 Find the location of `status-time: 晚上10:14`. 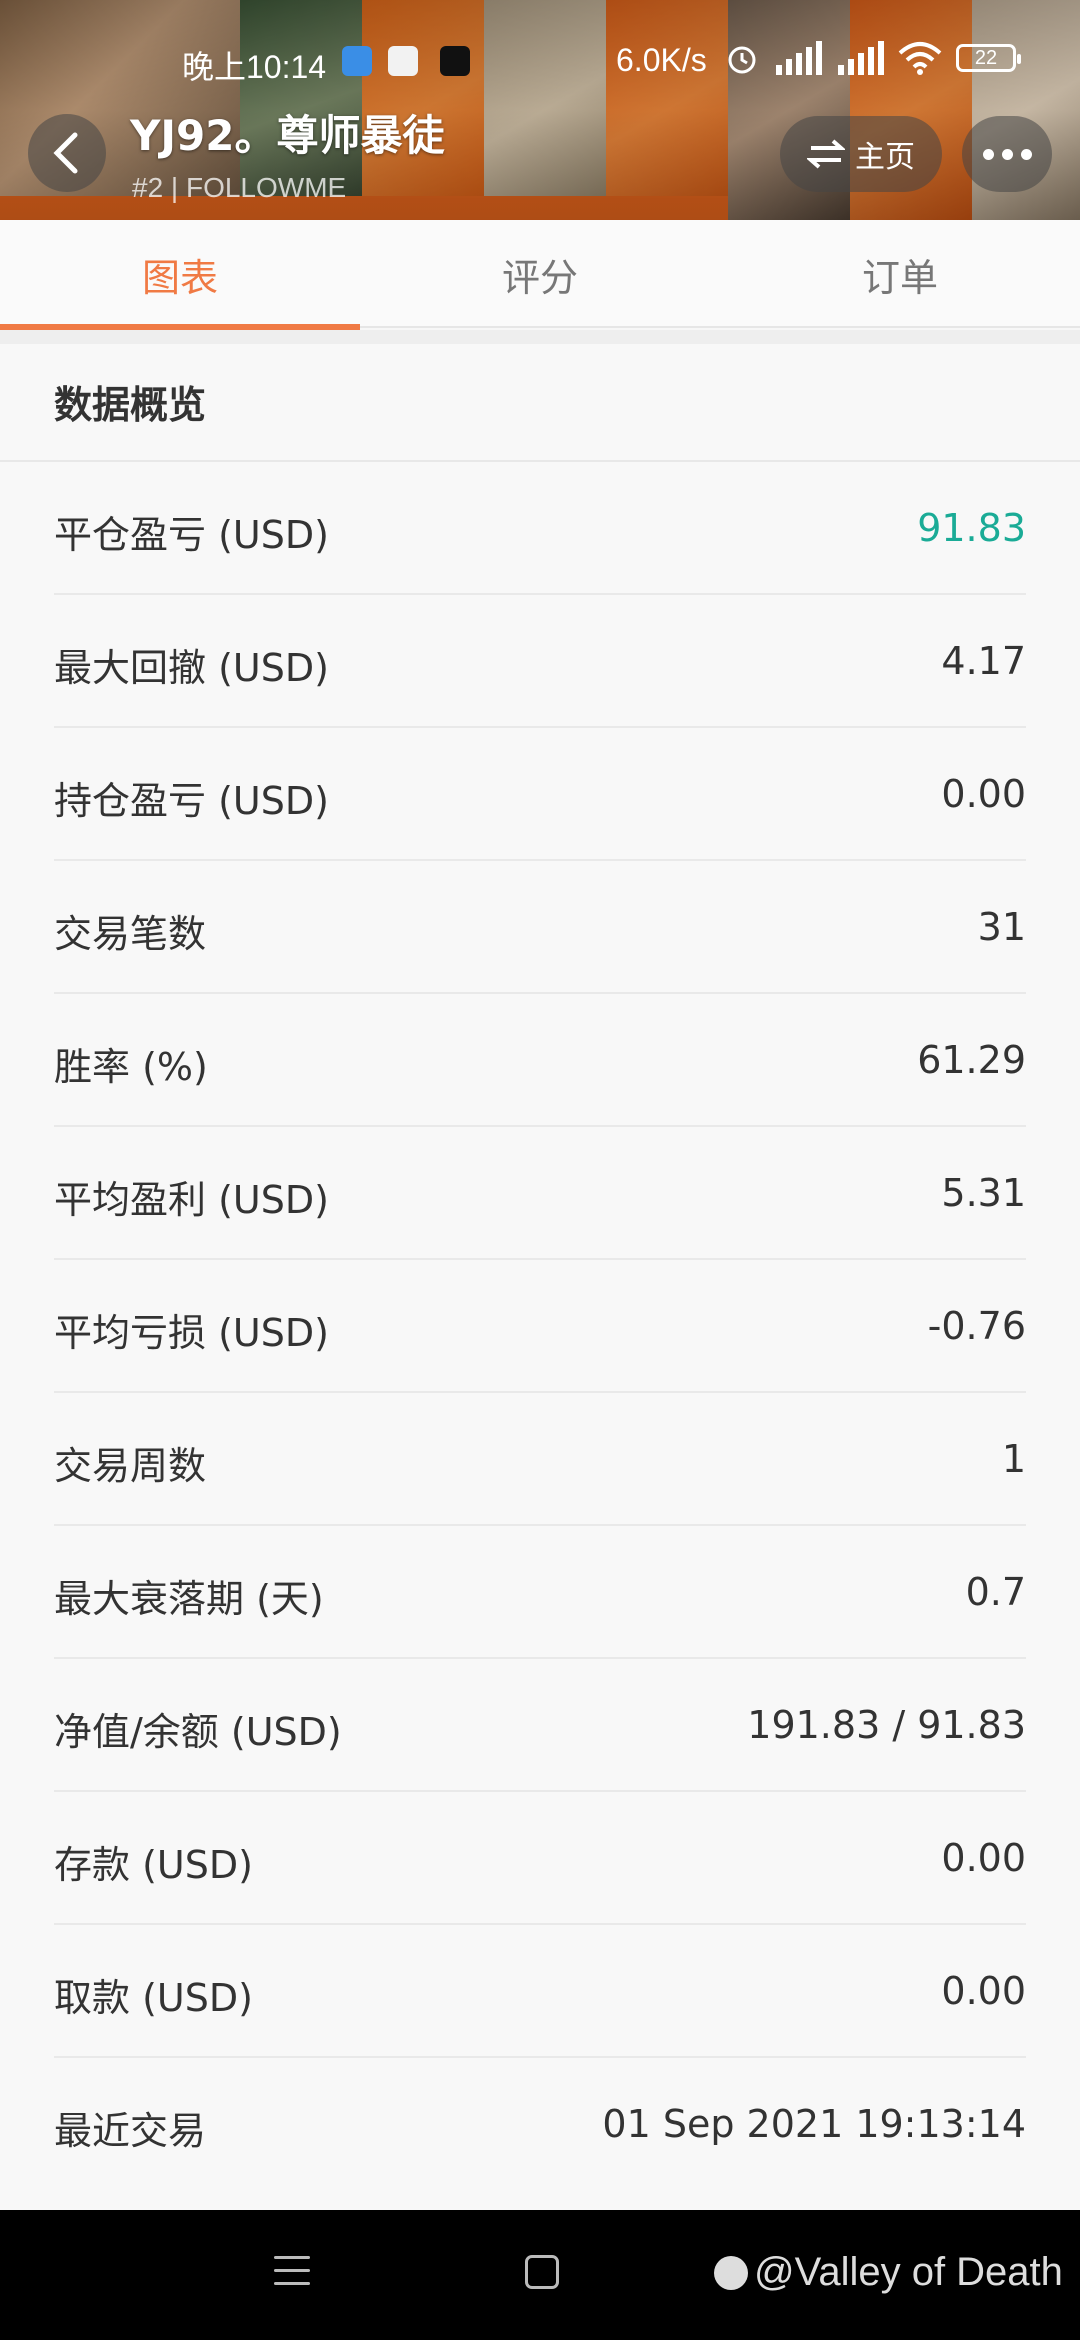

status-time: 晚上10:14 is located at coordinates (254, 67).